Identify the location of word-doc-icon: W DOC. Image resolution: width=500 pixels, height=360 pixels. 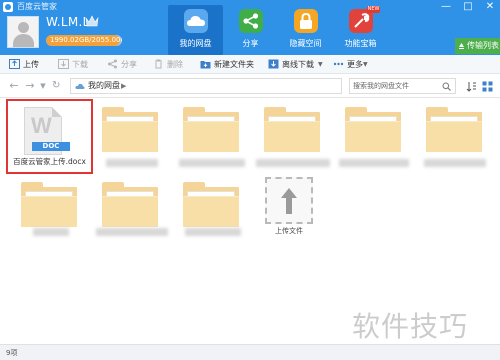
(47, 131).